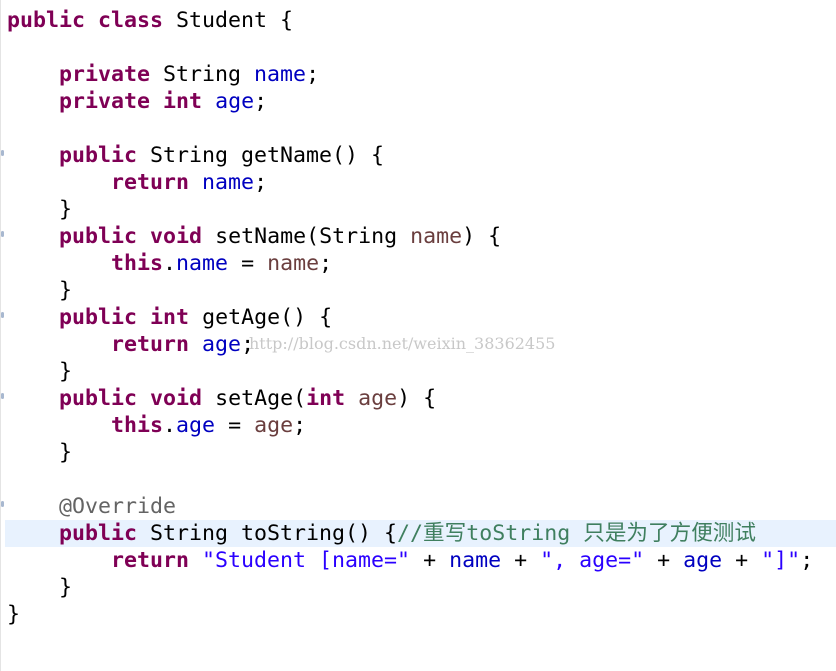 Image resolution: width=836 pixels, height=671 pixels. I want to click on code-token-str: "Student [name=", so click(306, 560).